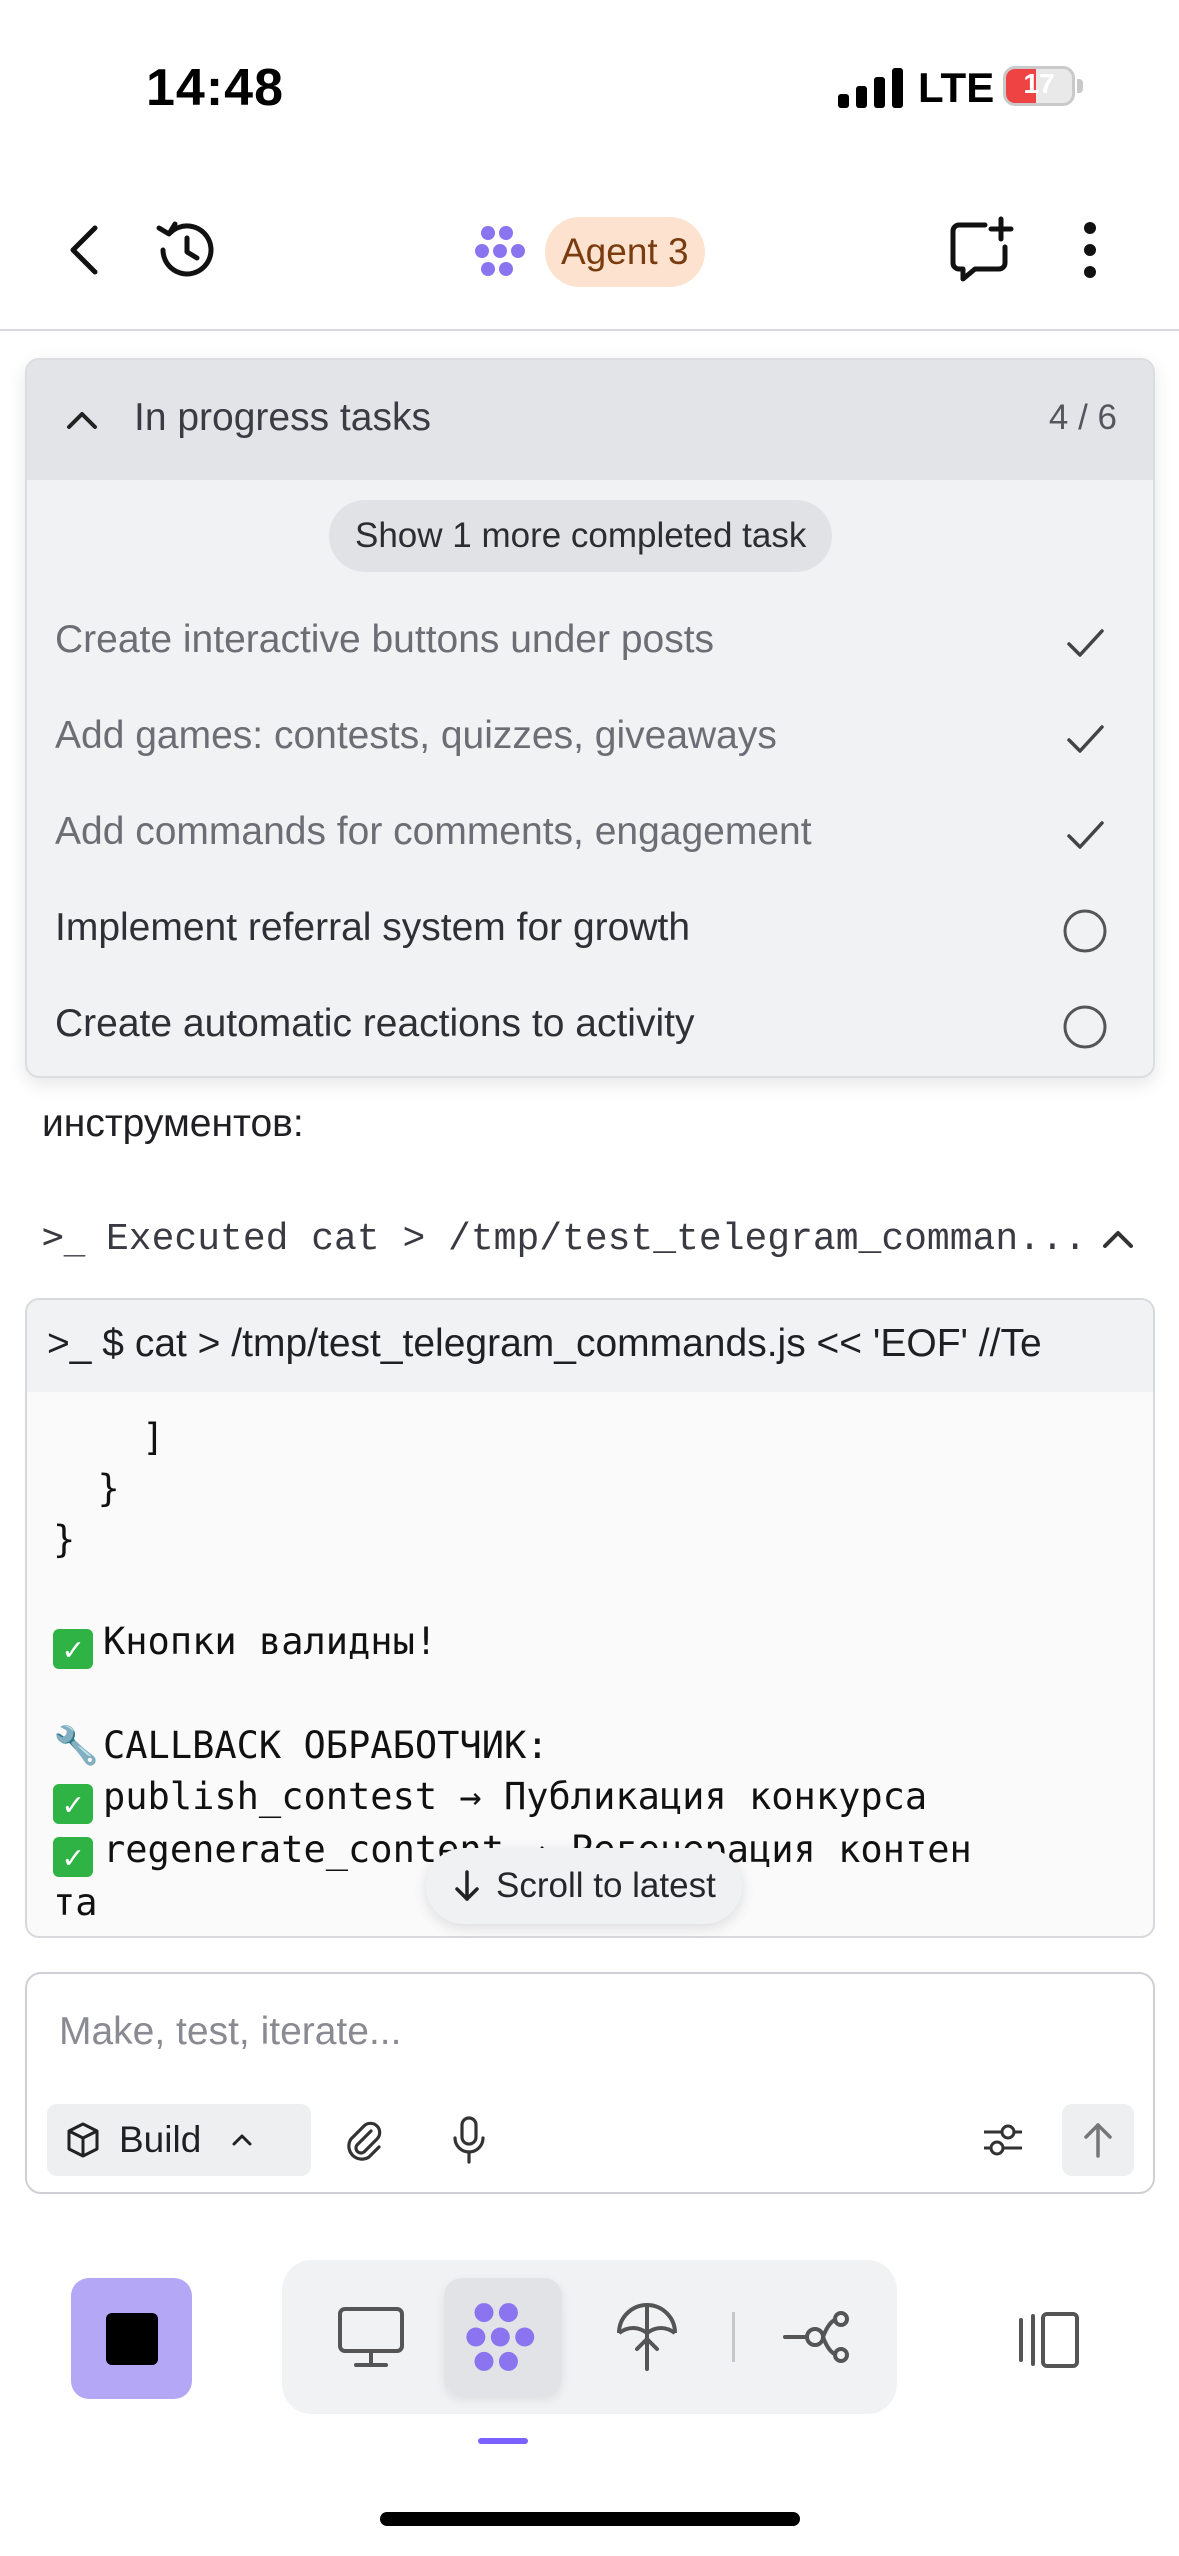 The width and height of the screenshot is (1179, 2556). What do you see at coordinates (375, 1023) in the screenshot?
I see `task-label: Create automatic reactions to activity` at bounding box center [375, 1023].